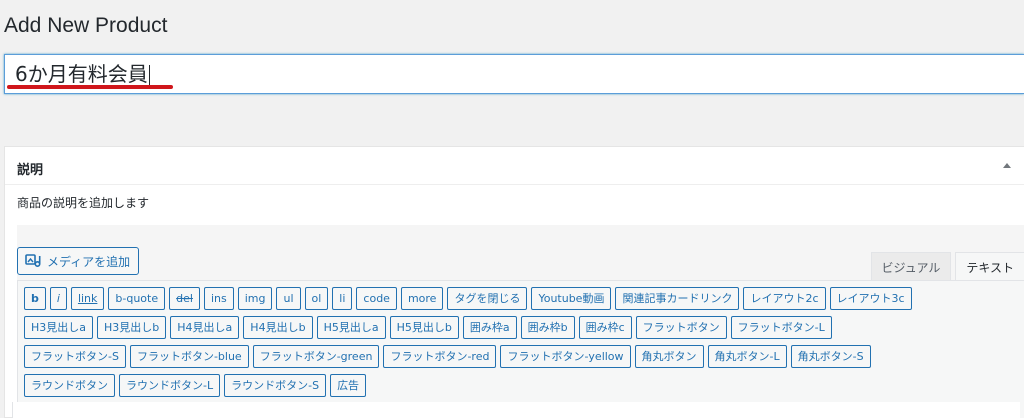 This screenshot has height=418, width=1024. Describe the element at coordinates (681, 327) in the screenshot. I see `quicktag-button: フラットボタン` at that location.